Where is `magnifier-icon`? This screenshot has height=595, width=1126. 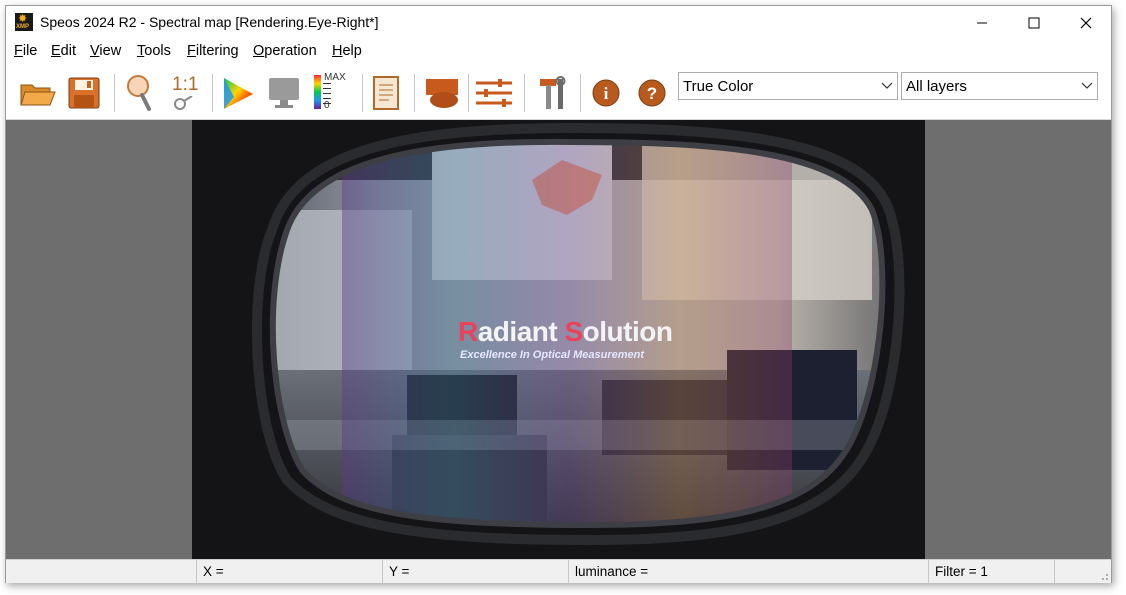 magnifier-icon is located at coordinates (140, 93).